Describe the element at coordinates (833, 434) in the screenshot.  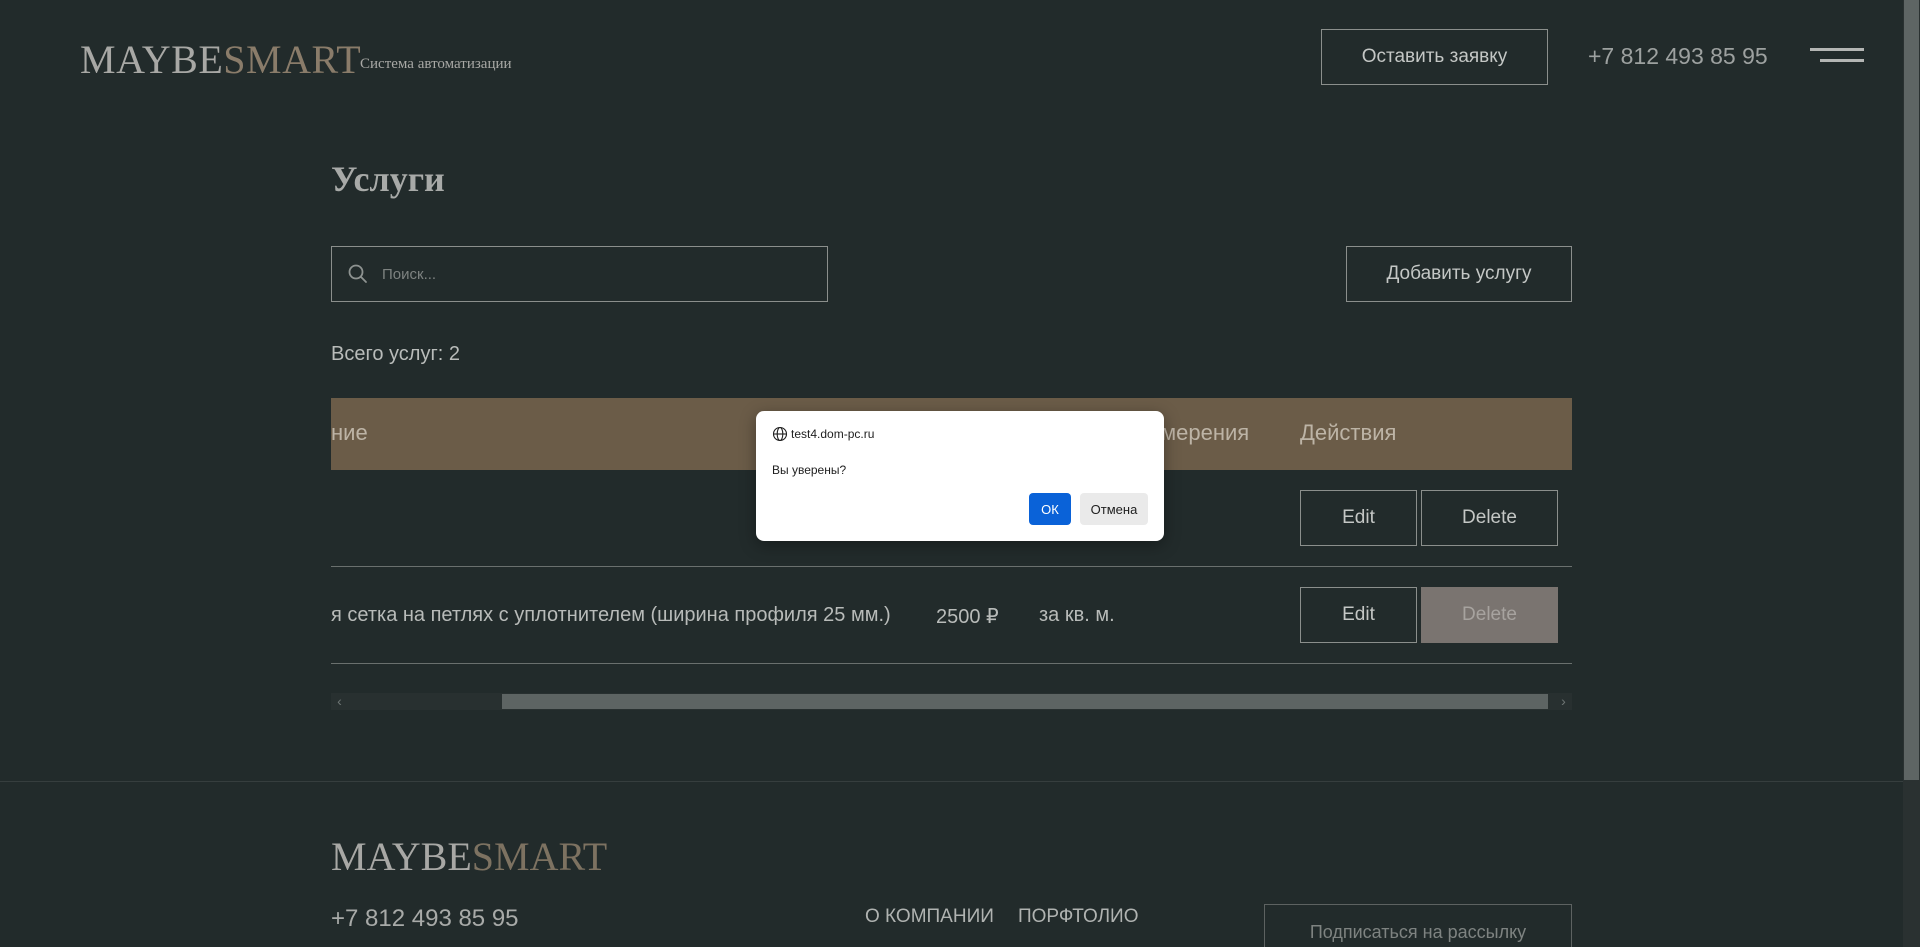
I see `dialog-origin: test4.dom-pc.ru` at that location.